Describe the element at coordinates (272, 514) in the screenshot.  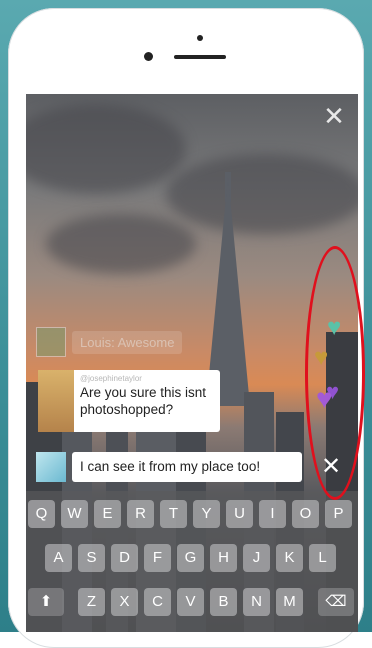
I see `key-i: I` at that location.